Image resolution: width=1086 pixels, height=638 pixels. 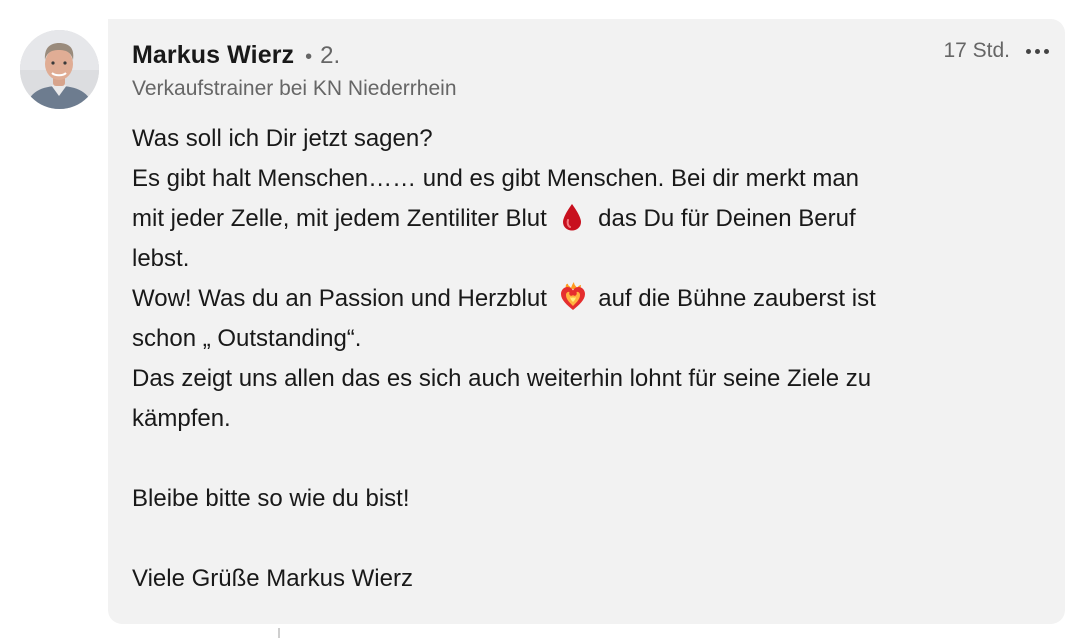 I want to click on comment-line: schon „ Outstanding“., so click(x=247, y=338).